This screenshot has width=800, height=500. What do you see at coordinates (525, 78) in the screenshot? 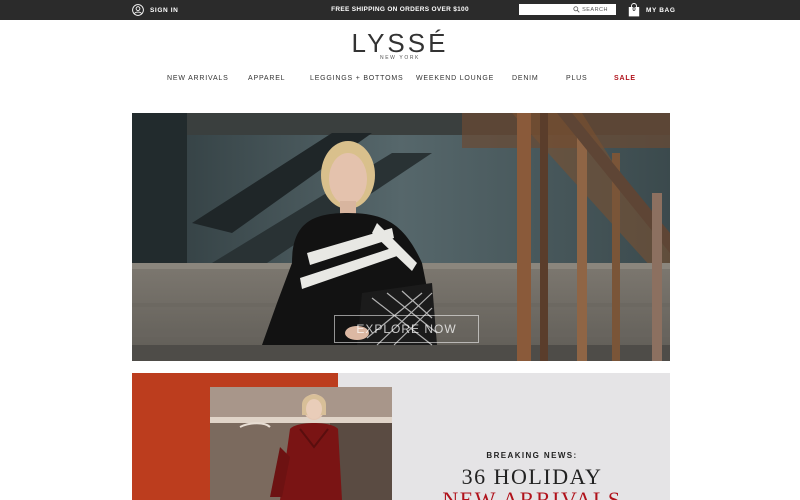
I see `nav-item-denim: DENIM` at bounding box center [525, 78].